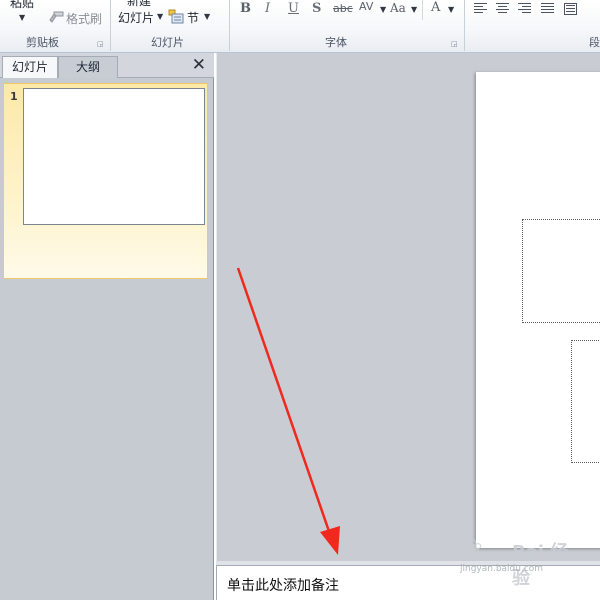 The image size is (600, 600). I want to click on notes-placeholder: 单击此处添加备注, so click(283, 585).